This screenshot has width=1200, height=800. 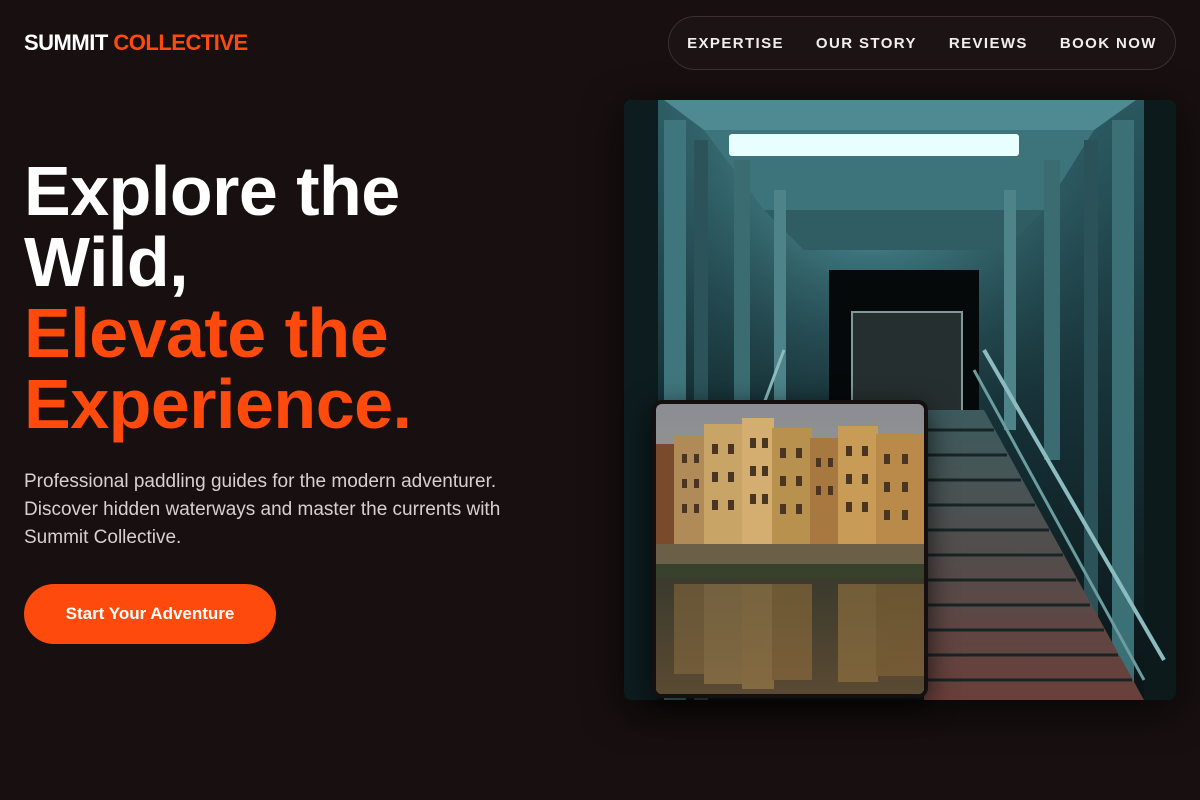 What do you see at coordinates (106, 262) in the screenshot?
I see `headline-line-2: Wild,` at bounding box center [106, 262].